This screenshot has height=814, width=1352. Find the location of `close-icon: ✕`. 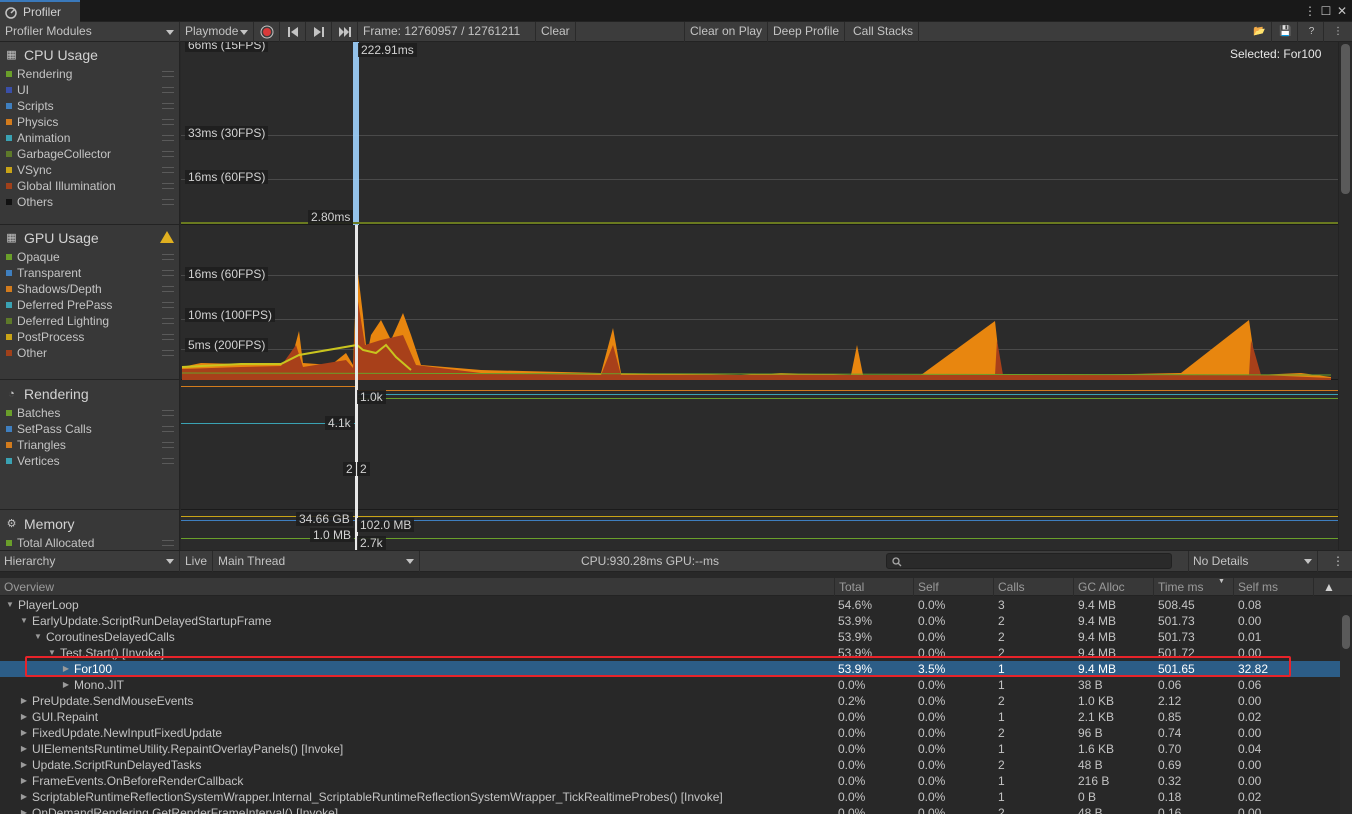

close-icon: ✕ is located at coordinates (1342, 11).